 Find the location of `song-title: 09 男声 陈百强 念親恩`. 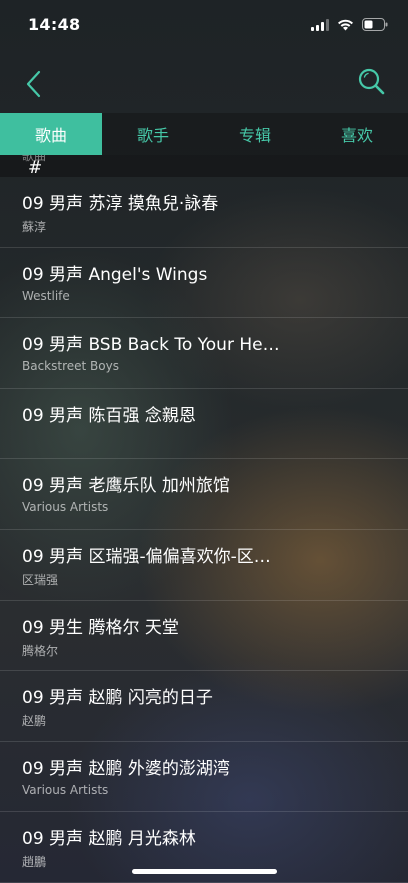

song-title: 09 男声 陈百强 念親恩 is located at coordinates (109, 415).